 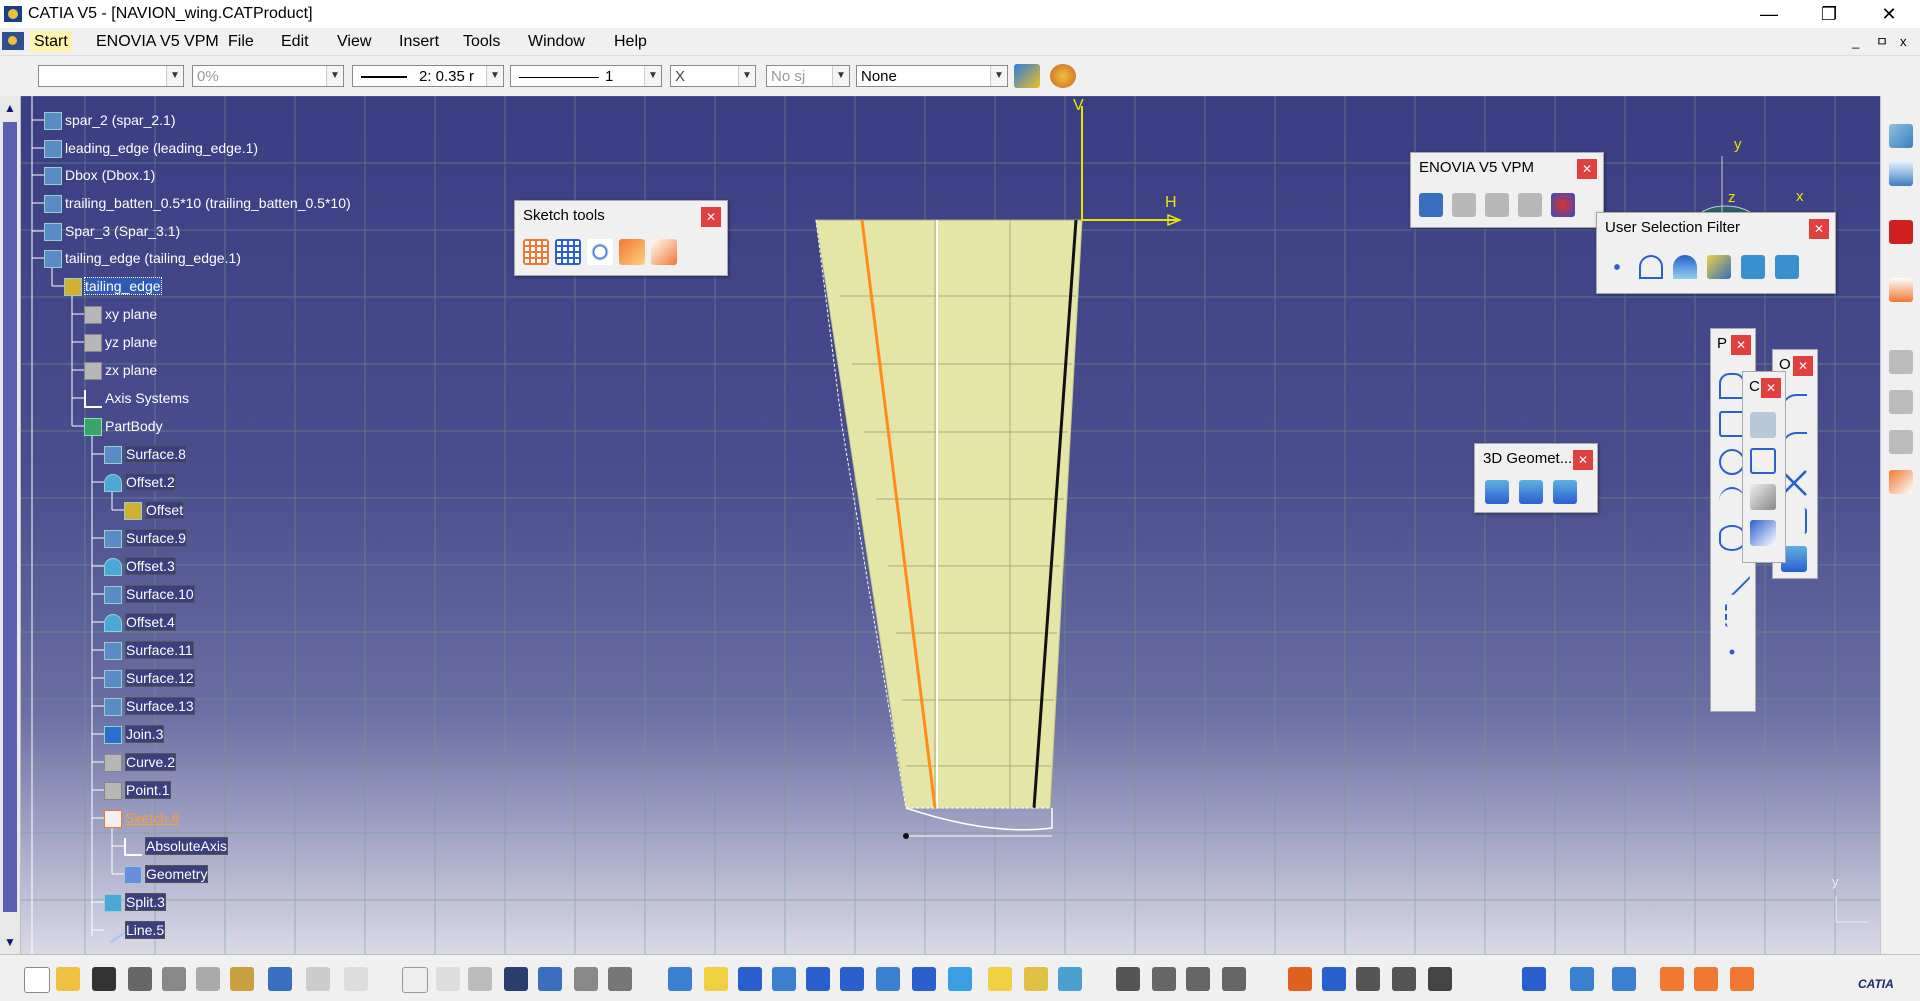 What do you see at coordinates (630, 41) in the screenshot?
I see `menu-help: Help` at bounding box center [630, 41].